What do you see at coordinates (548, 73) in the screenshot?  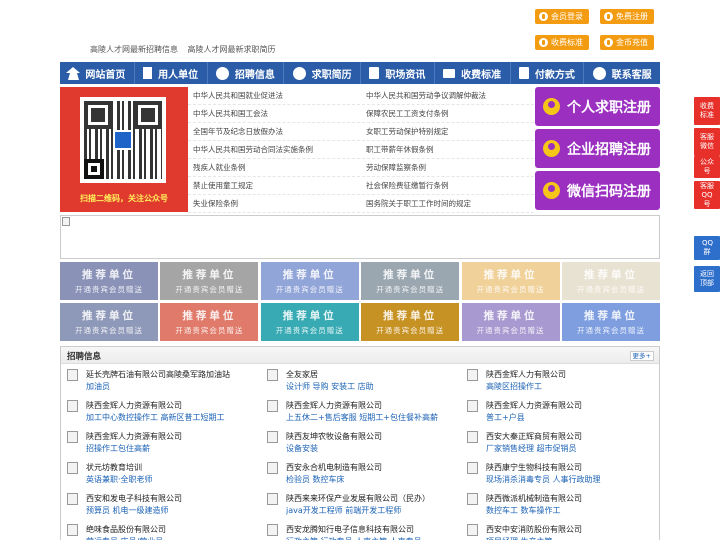 I see `nav-payment: 付款方式` at bounding box center [548, 73].